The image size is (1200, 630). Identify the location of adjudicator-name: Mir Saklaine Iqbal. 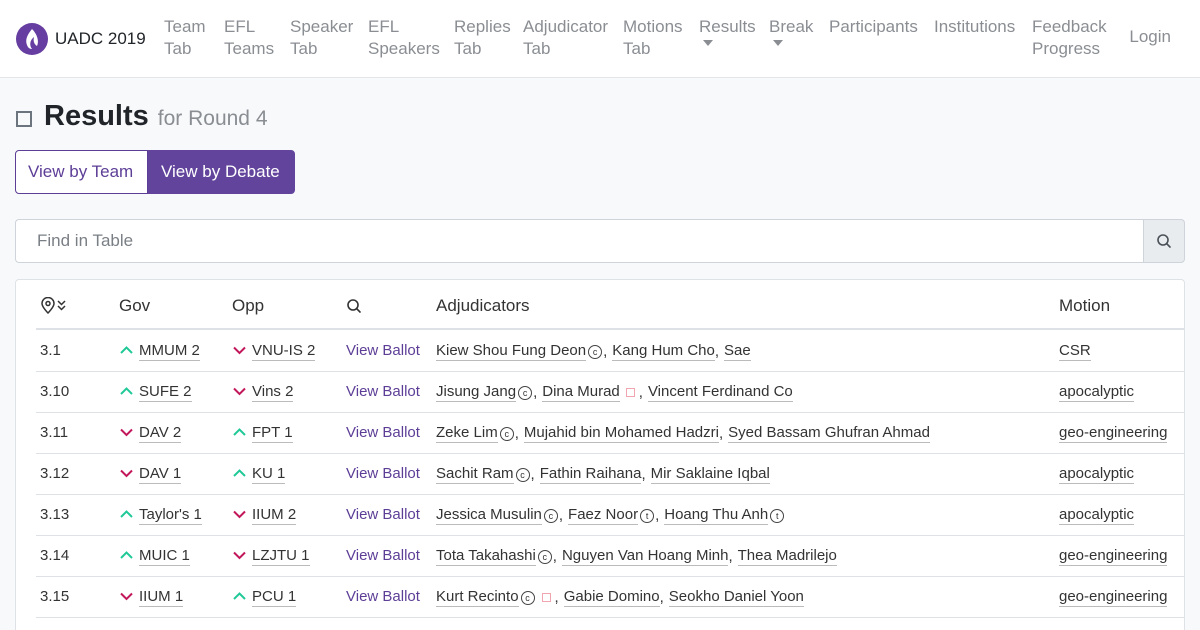
(710, 474).